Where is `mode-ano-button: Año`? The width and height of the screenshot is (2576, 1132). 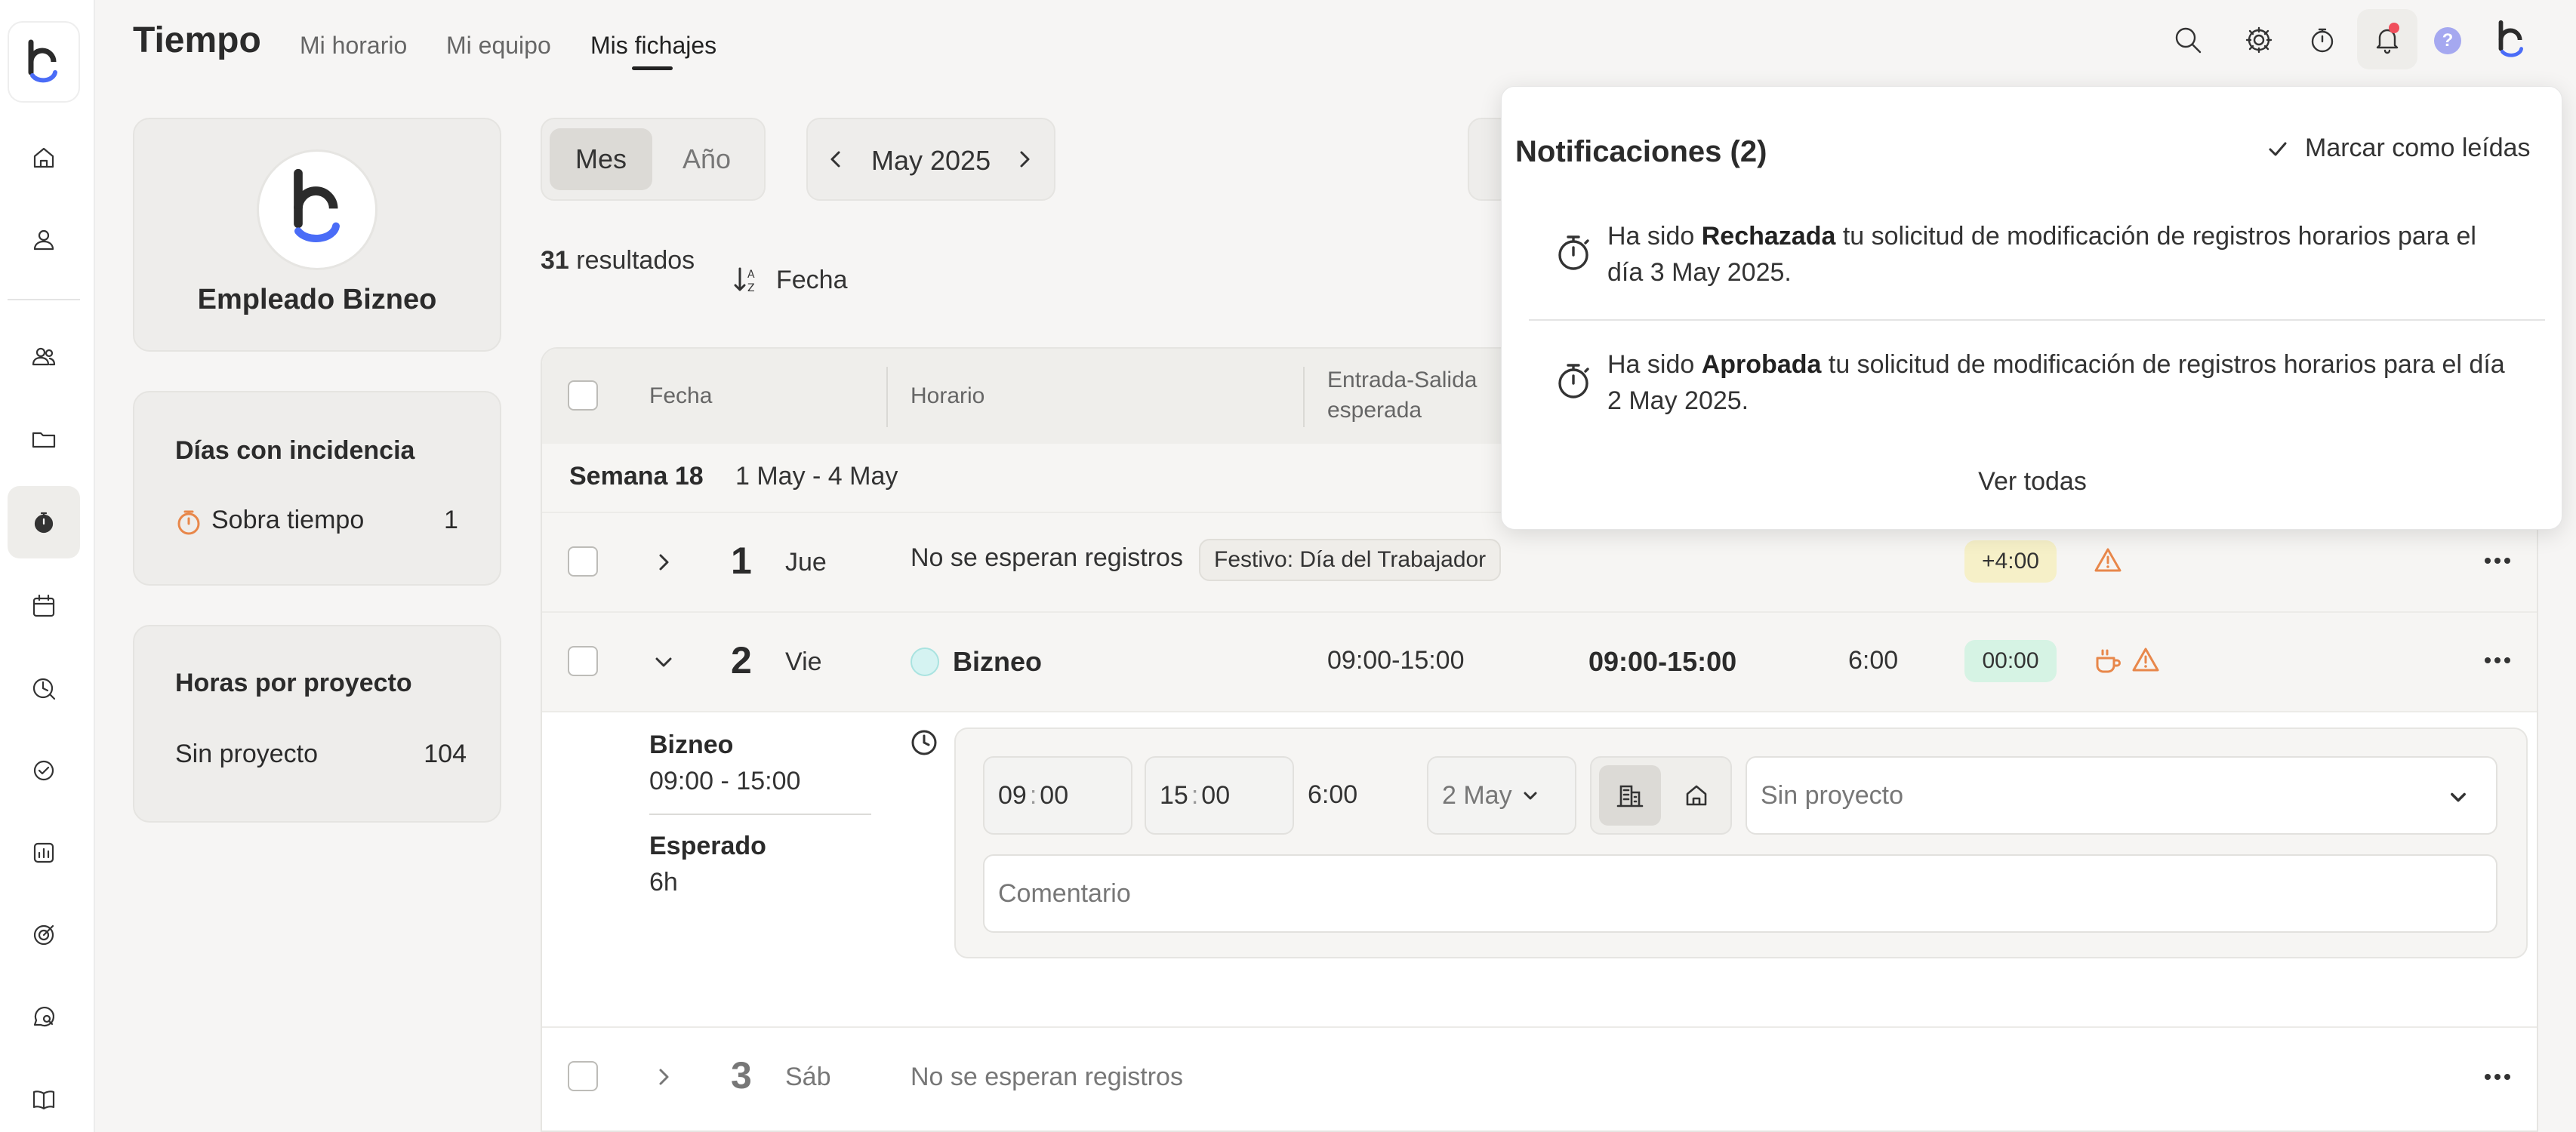 mode-ano-button: Año is located at coordinates (706, 159).